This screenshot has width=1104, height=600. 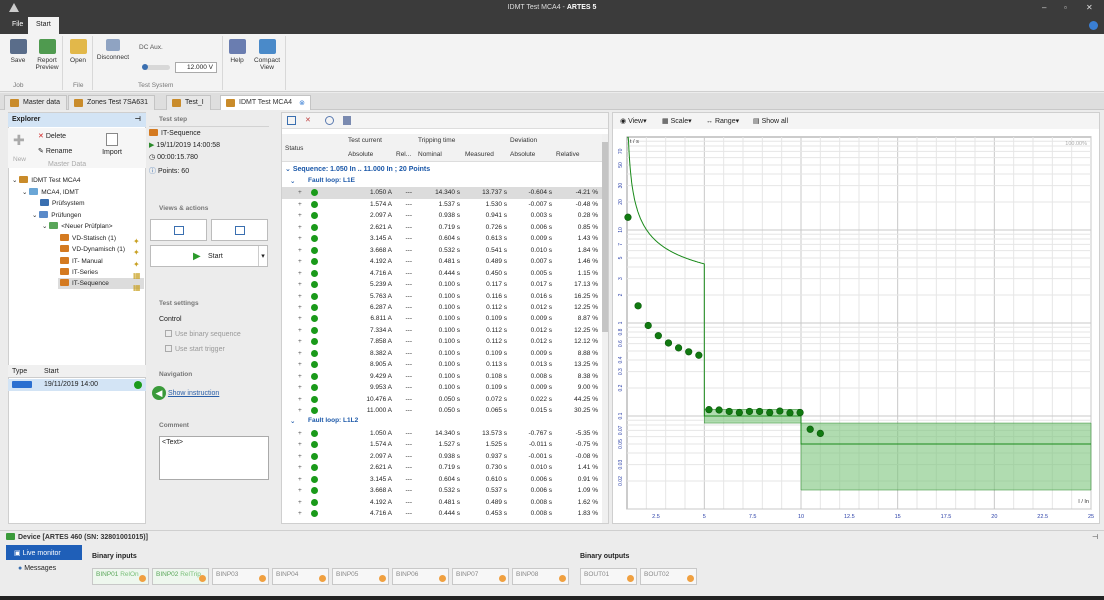 I want to click on restore-icon: ▫, so click(x=1065, y=7).